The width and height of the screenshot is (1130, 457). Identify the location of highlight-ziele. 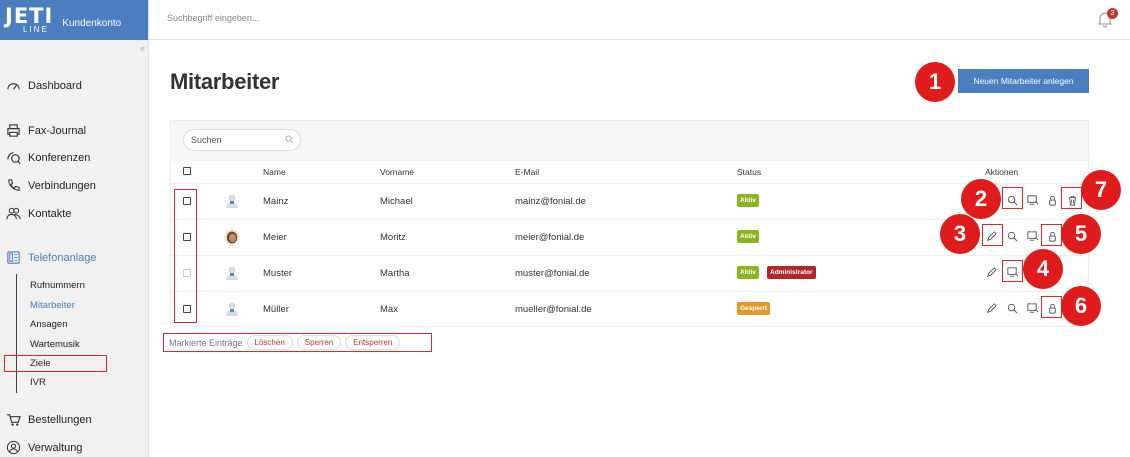
(55, 363).